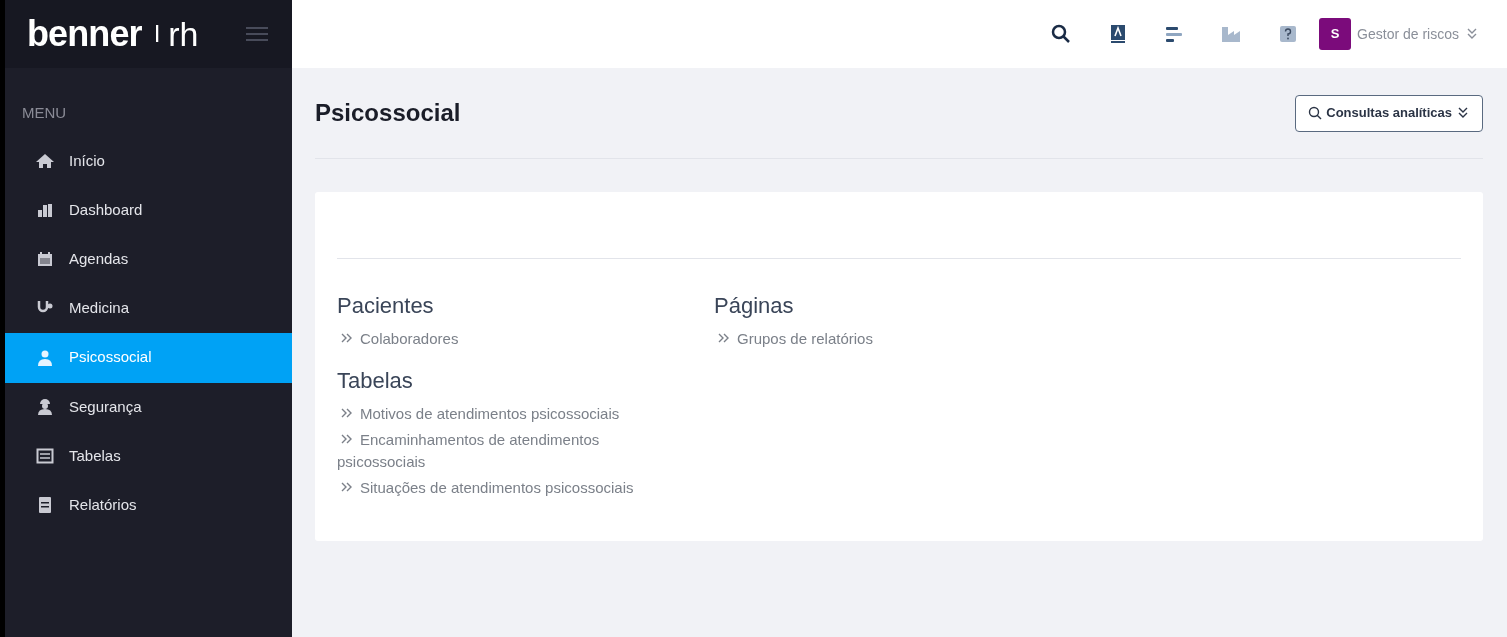 The height and width of the screenshot is (637, 1507). Describe the element at coordinates (148, 210) in the screenshot. I see `sidebar-item: Dashboard` at that location.